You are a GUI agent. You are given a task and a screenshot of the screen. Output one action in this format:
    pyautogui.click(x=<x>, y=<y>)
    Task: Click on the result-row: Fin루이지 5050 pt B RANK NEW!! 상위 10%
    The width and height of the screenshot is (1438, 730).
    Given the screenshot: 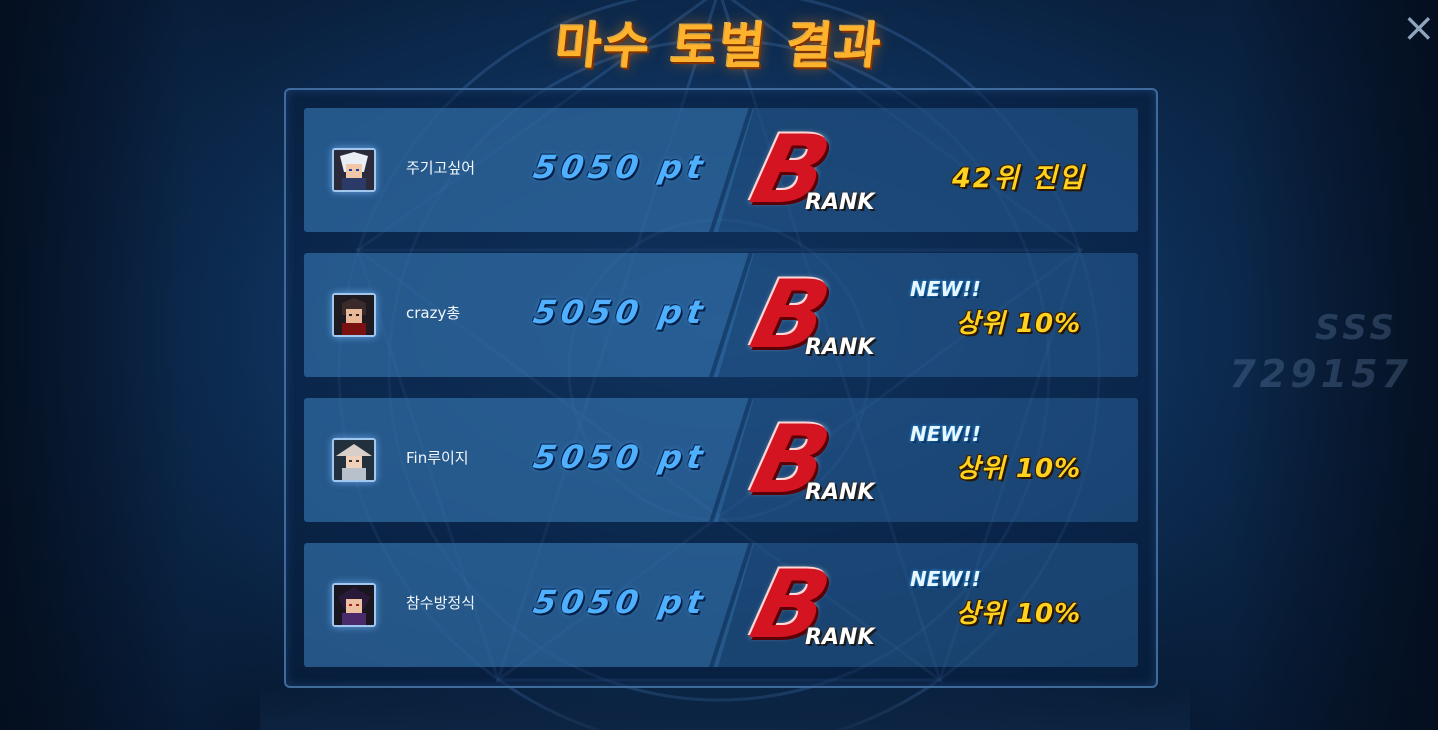 What is the action you would take?
    pyautogui.click(x=721, y=460)
    